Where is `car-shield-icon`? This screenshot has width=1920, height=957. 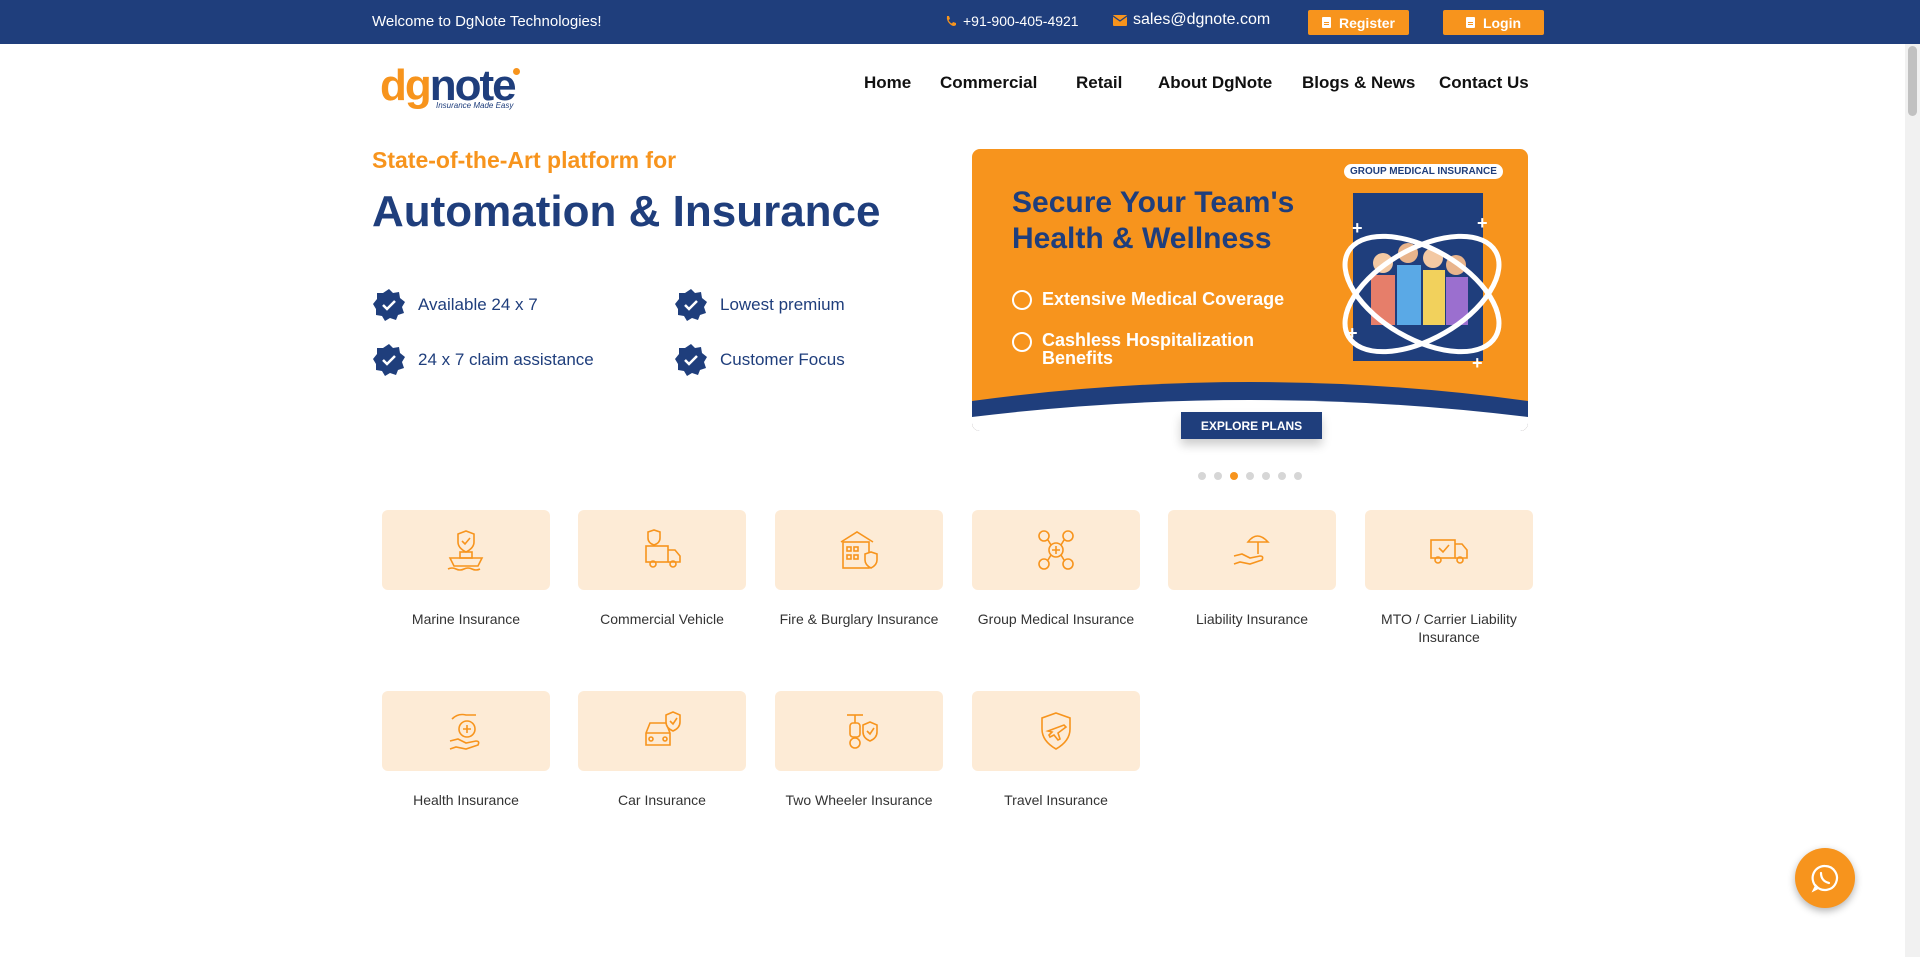 car-shield-icon is located at coordinates (663, 728).